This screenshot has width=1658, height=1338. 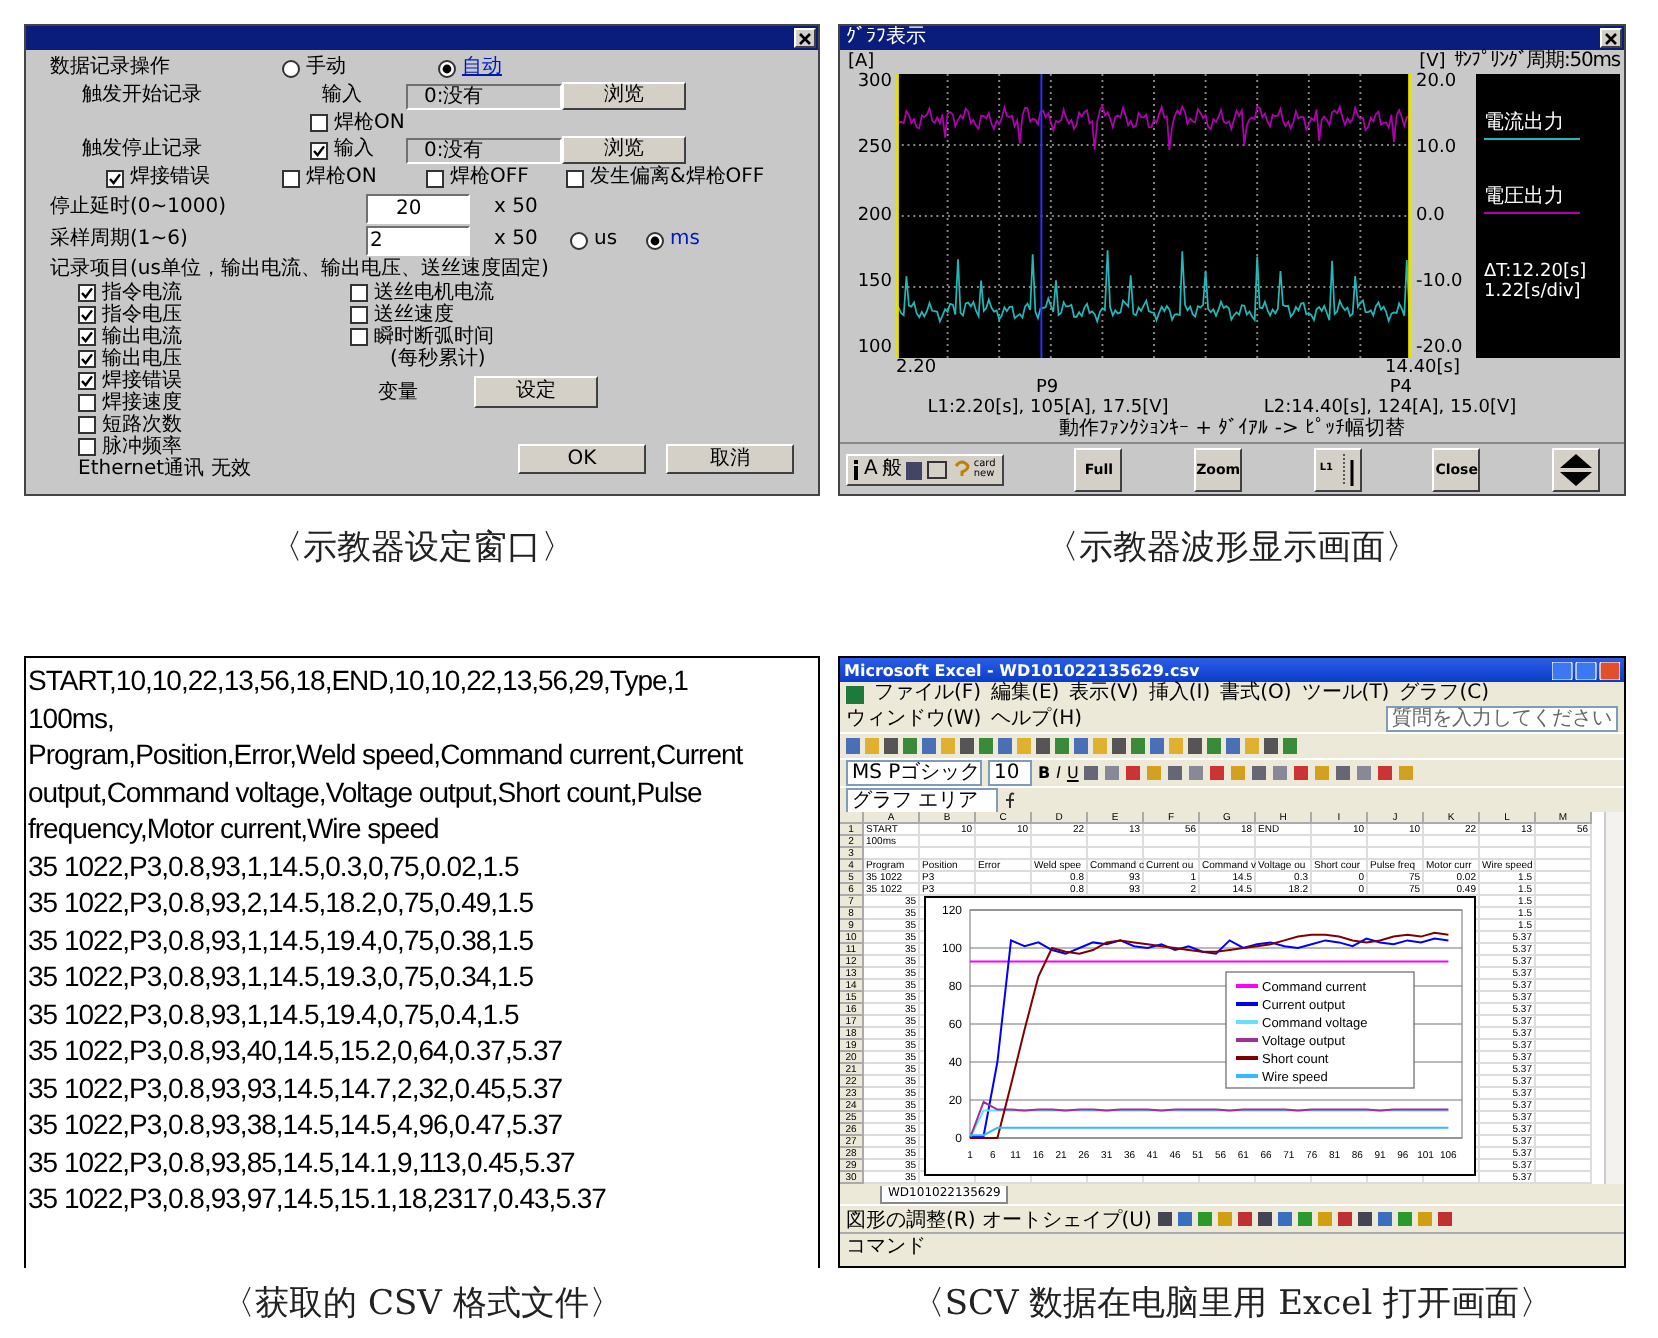 I want to click on axis-tick-label: 150, so click(x=874, y=282).